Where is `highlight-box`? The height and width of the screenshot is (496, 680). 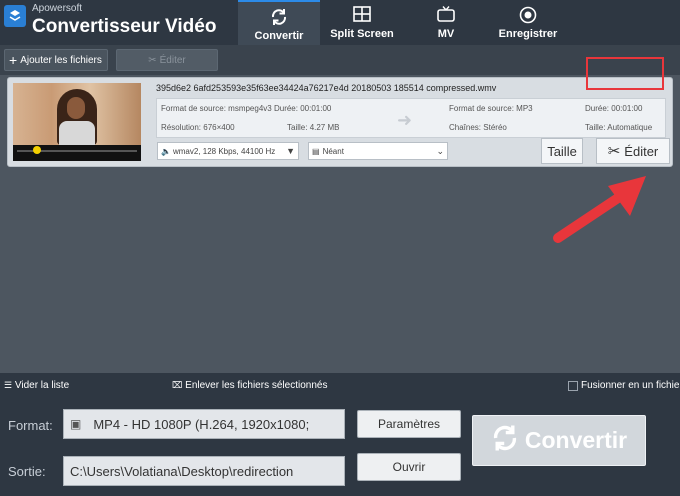
highlight-box is located at coordinates (625, 73).